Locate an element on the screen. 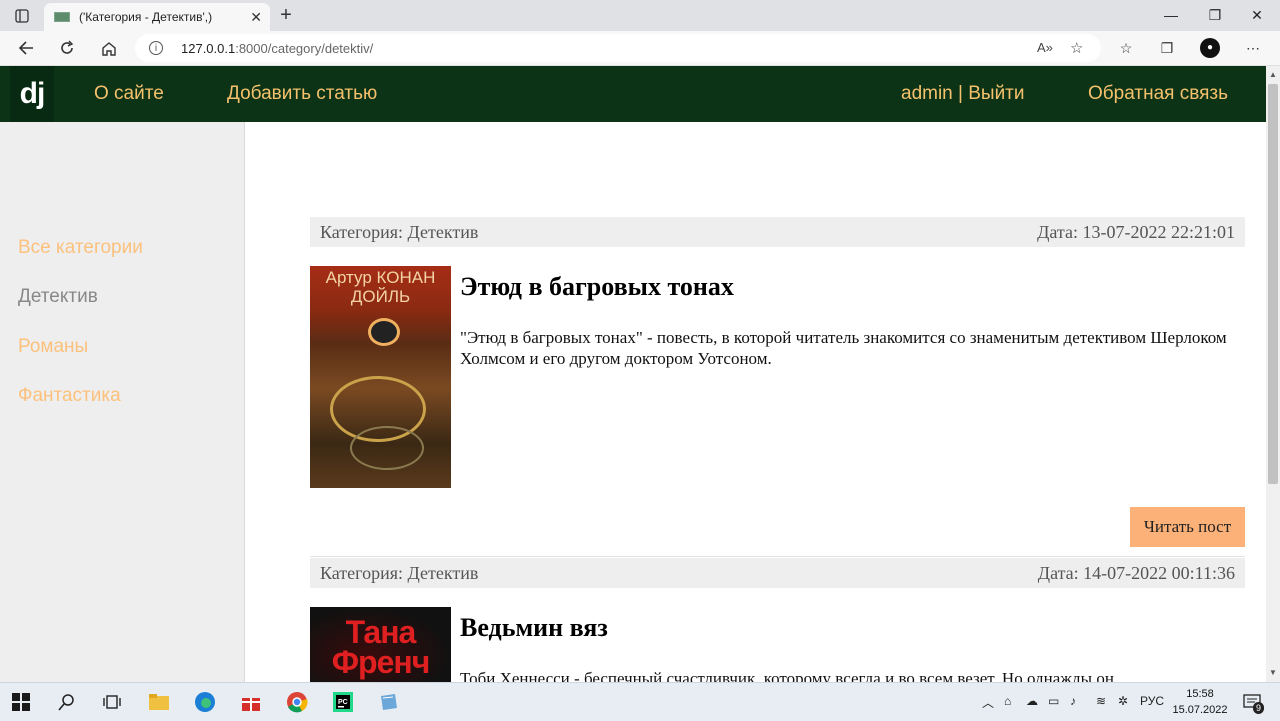  folder-icon is located at coordinates (159, 702).